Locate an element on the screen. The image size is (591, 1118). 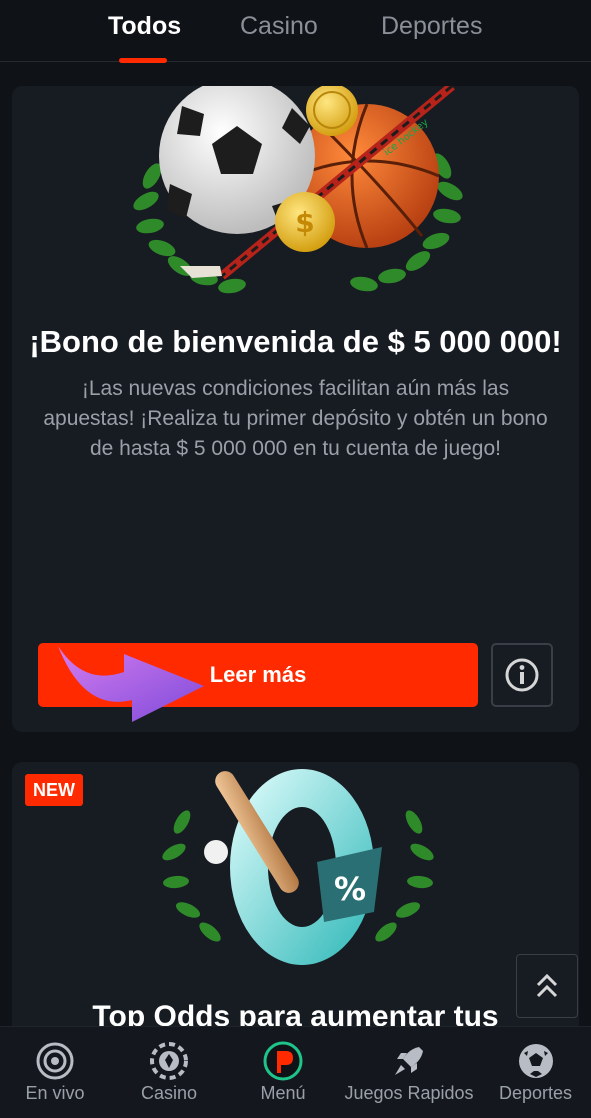
info-icon is located at coordinates (522, 675).